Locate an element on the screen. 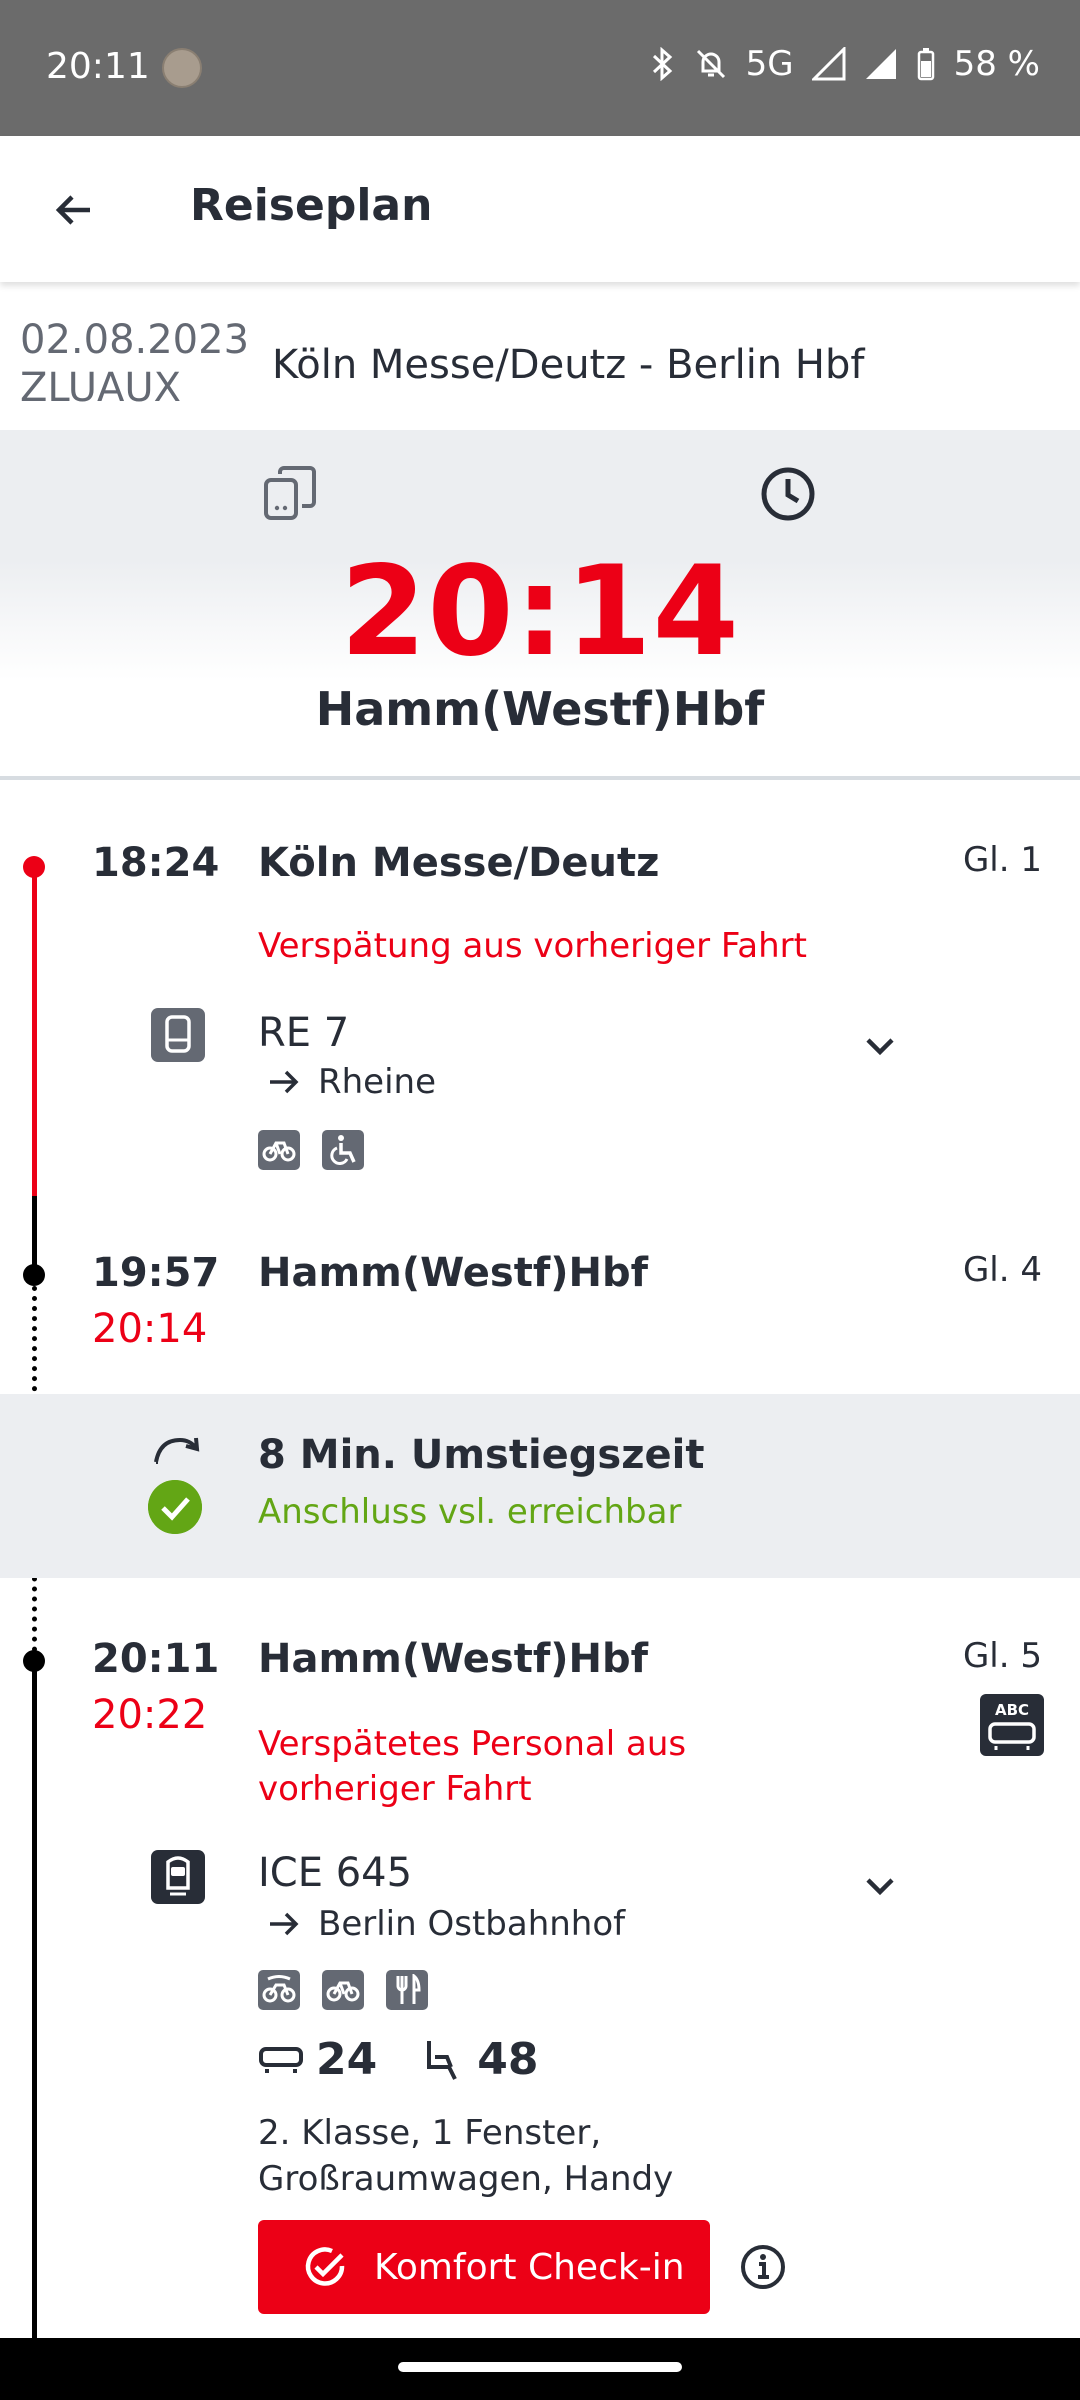  page-title: Reiseplan is located at coordinates (311, 205).